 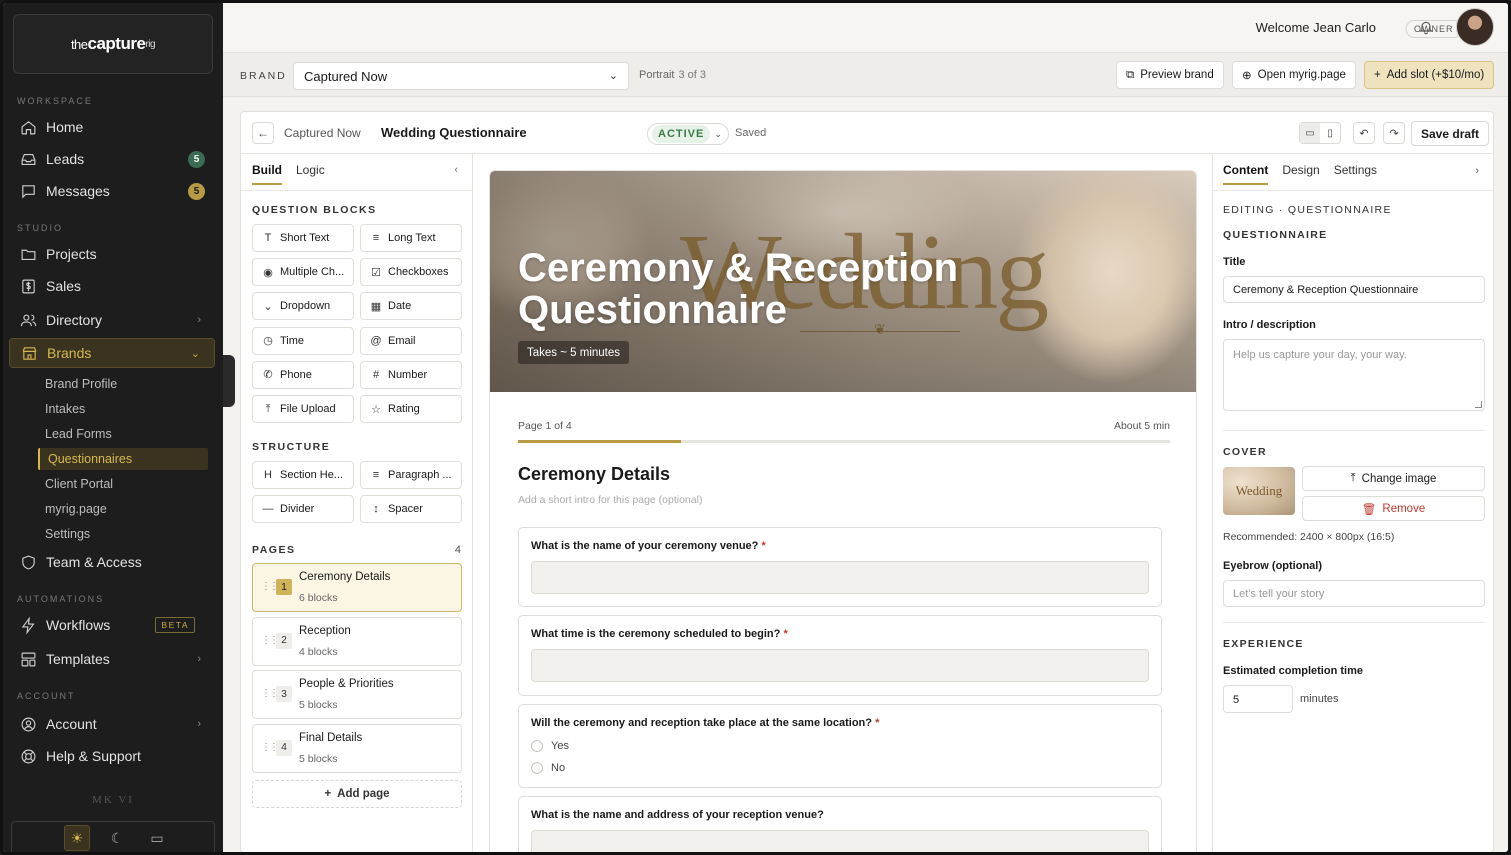 What do you see at coordinates (263, 133) in the screenshot?
I see `back-arrow-icon: ←` at bounding box center [263, 133].